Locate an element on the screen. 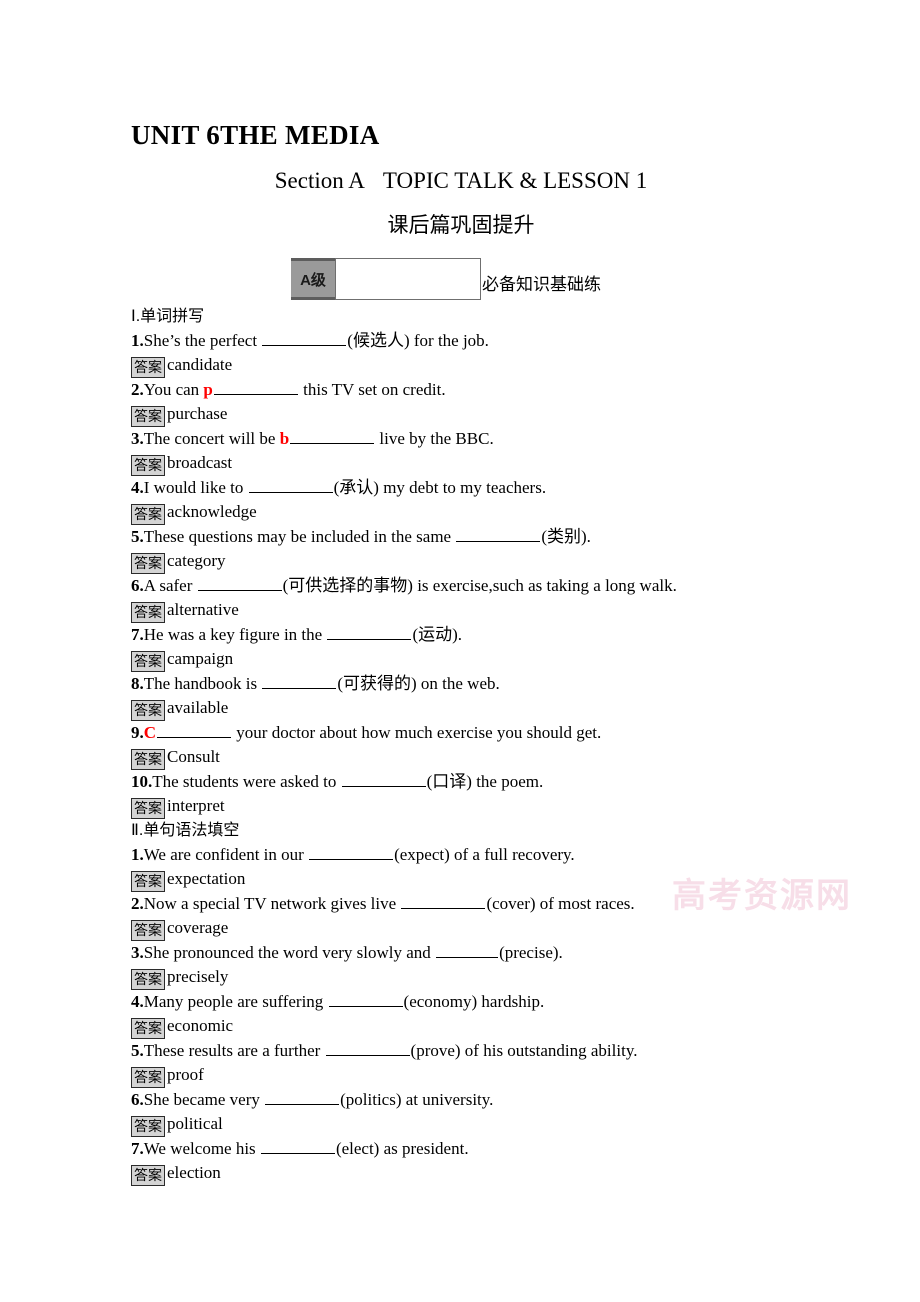 The height and width of the screenshot is (1302, 920). question-text-after: (economy) hardship. is located at coordinates (474, 1001).